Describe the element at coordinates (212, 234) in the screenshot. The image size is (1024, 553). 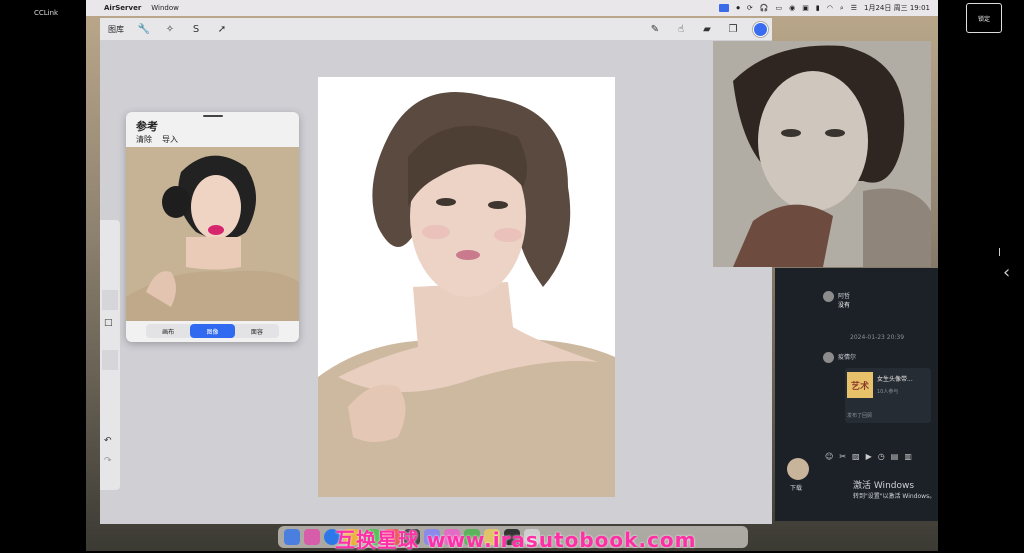
I see `reference-image` at that location.